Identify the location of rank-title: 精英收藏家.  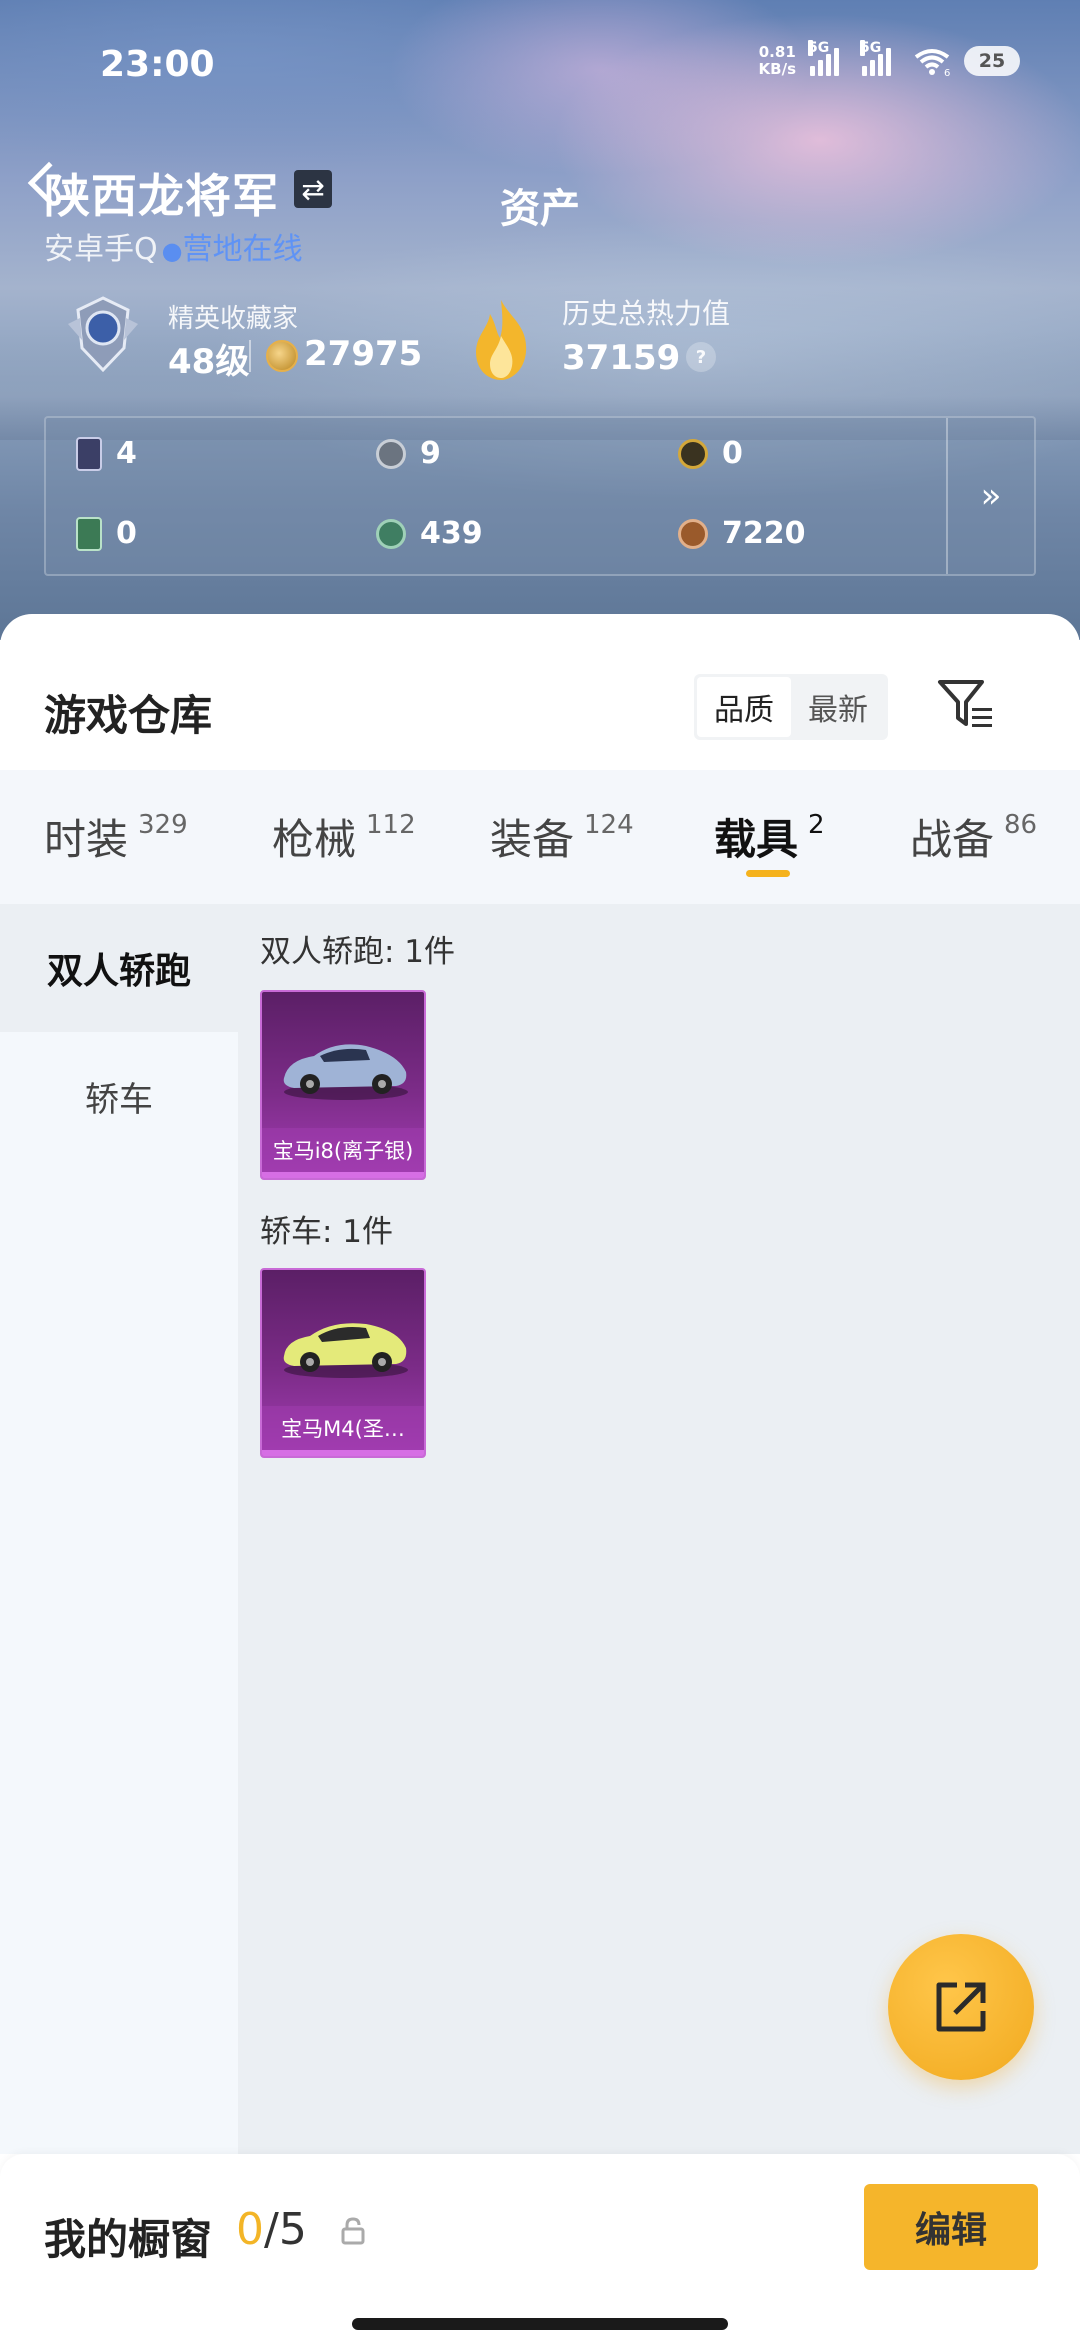
(233, 319).